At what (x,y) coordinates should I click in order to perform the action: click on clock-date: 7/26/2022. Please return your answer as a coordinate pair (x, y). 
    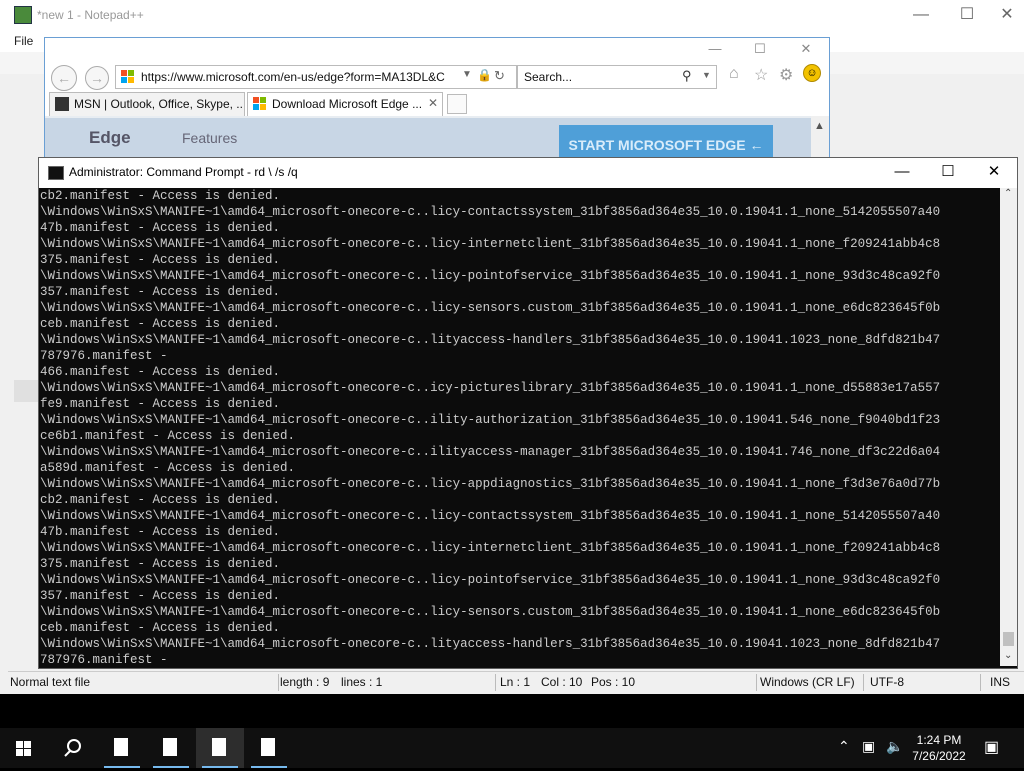
    Looking at the image, I should click on (939, 756).